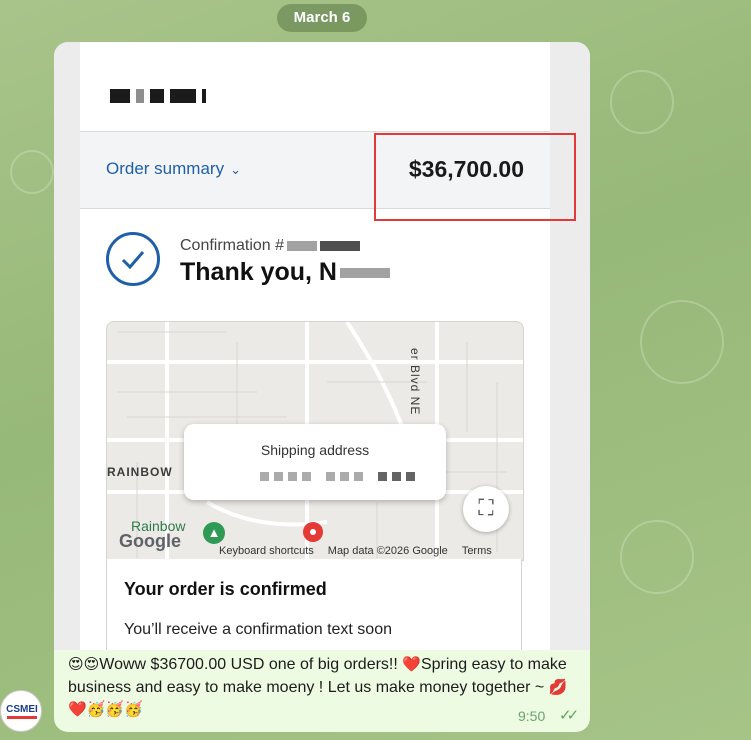 The width and height of the screenshot is (751, 740). What do you see at coordinates (486, 509) in the screenshot?
I see `fullscreen-icon: ⛶` at bounding box center [486, 509].